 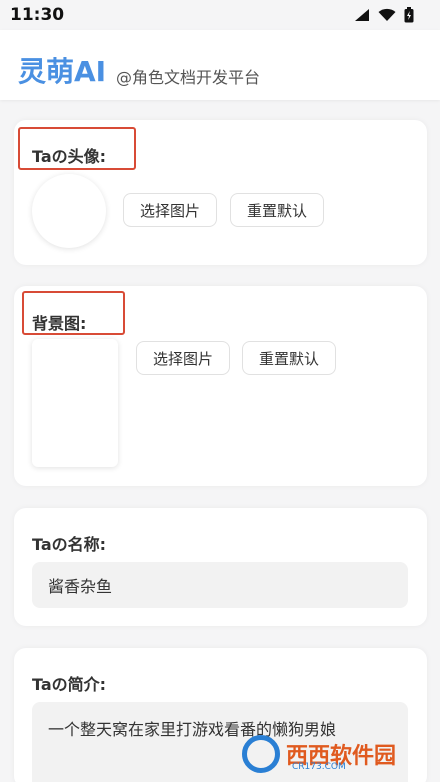 I want to click on background-section-title: 背景图:, so click(x=59, y=323).